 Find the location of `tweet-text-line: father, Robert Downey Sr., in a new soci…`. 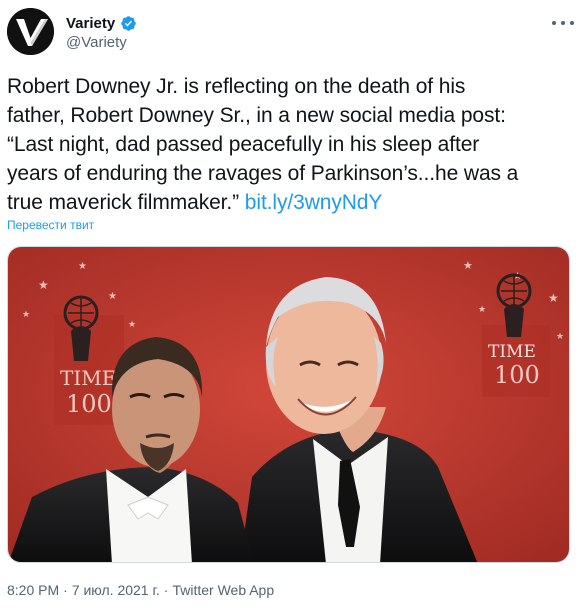

tweet-text-line: father, Robert Downey Sr., in a new soci… is located at coordinates (256, 115).